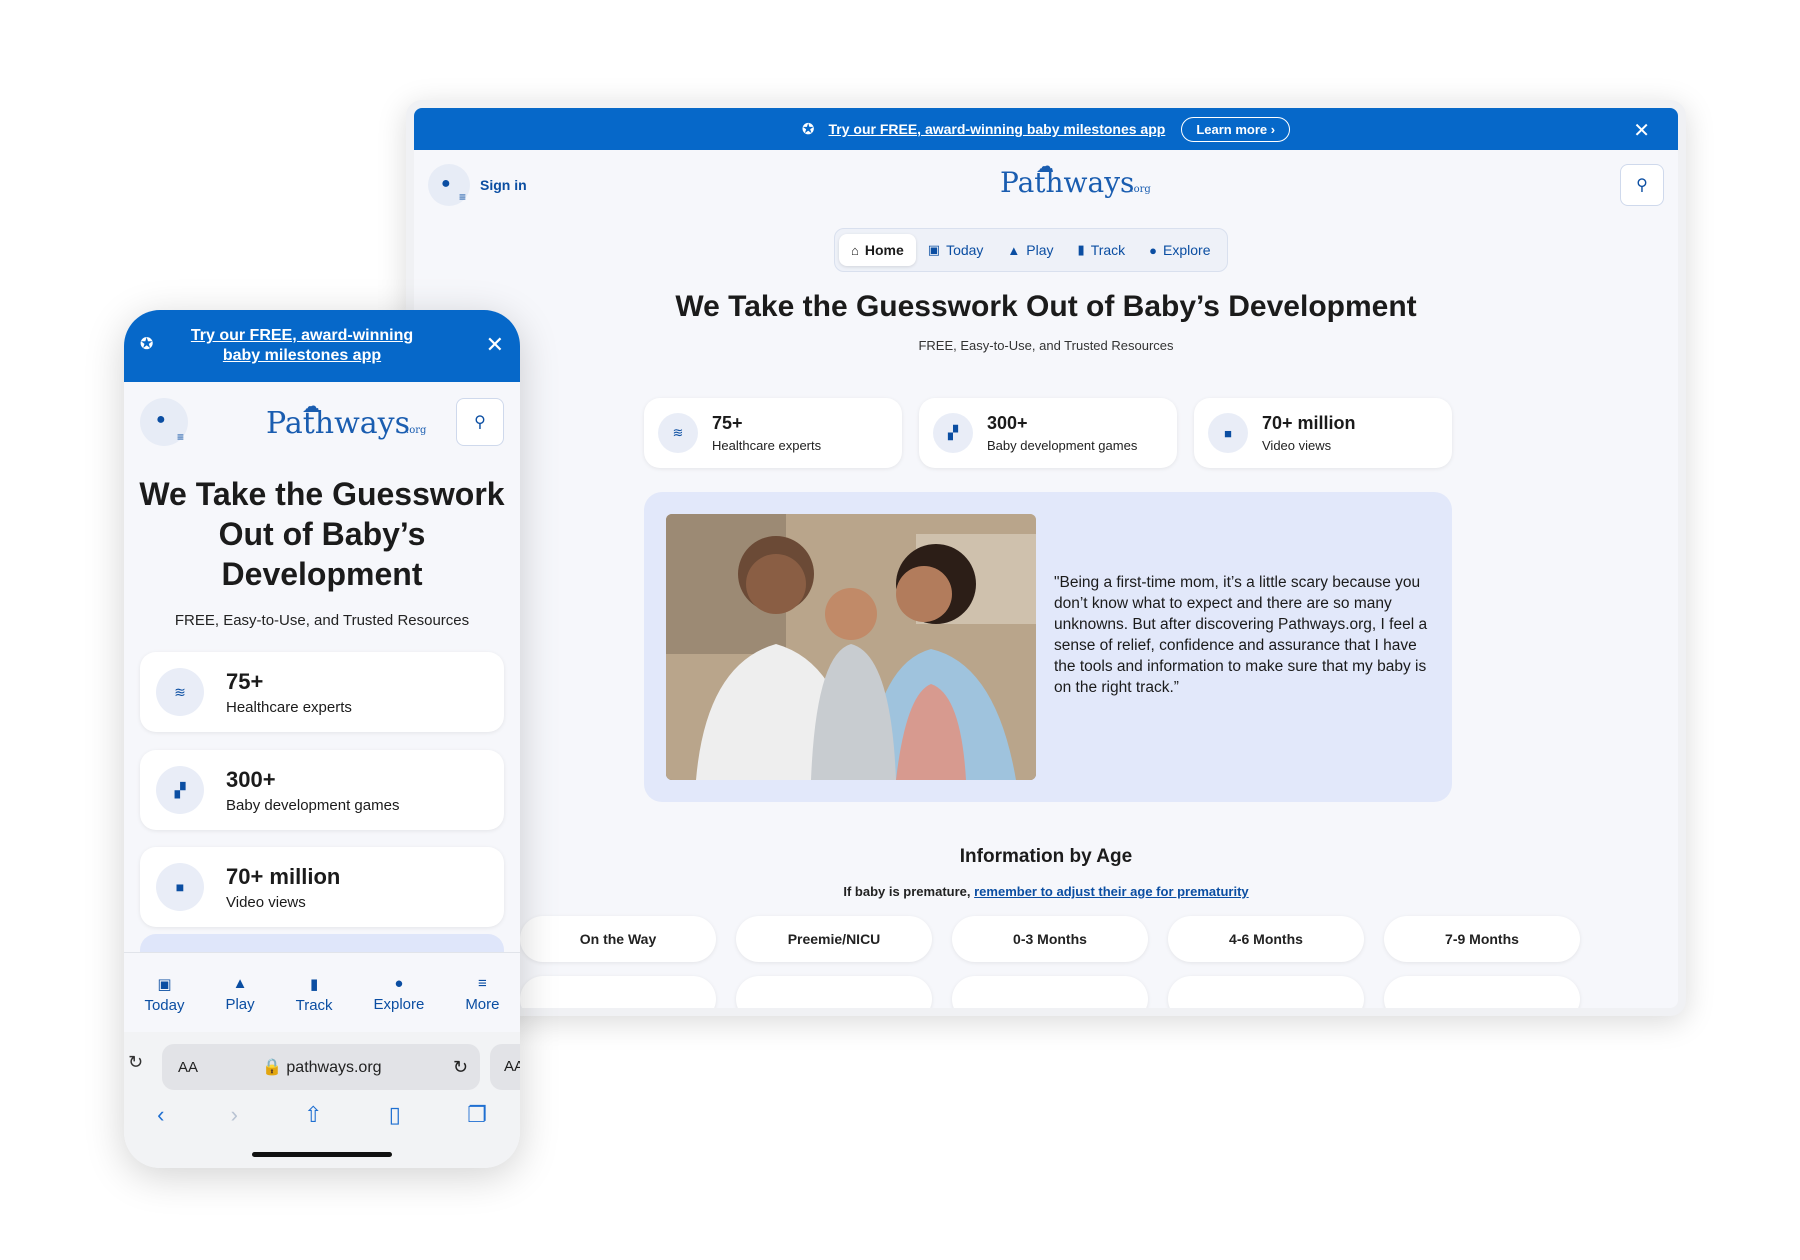 The image size is (1800, 1260). What do you see at coordinates (851, 647) in the screenshot?
I see `family-photo-illustration` at bounding box center [851, 647].